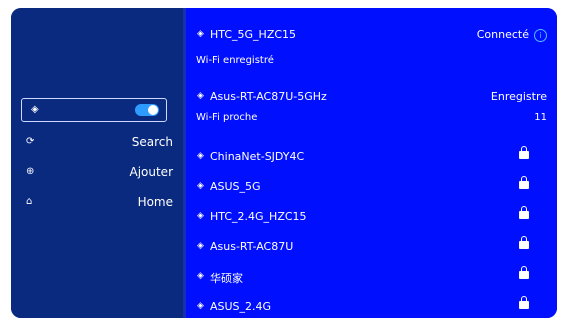 The height and width of the screenshot is (323, 568). Describe the element at coordinates (257, 156) in the screenshot. I see `network-name: ChinaNet-SJDY4C` at that location.